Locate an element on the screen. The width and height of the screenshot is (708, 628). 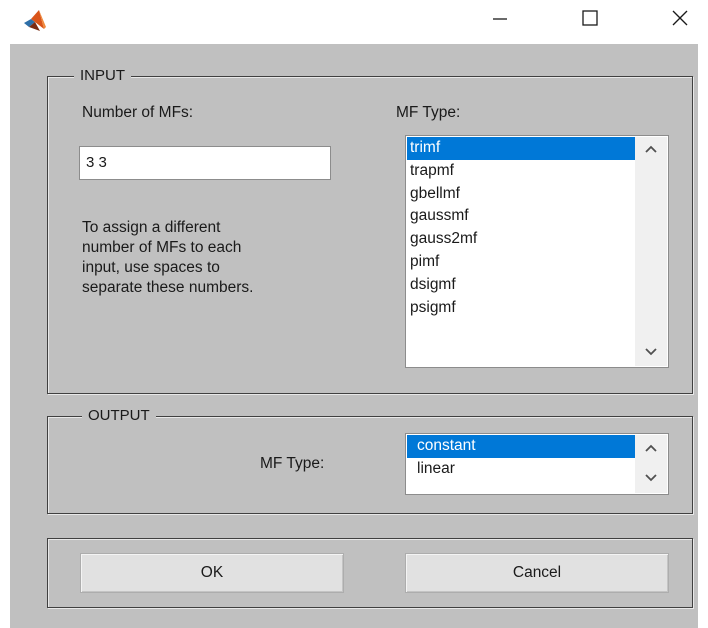
output-mf-type-list: constant linear is located at coordinates (521, 458).